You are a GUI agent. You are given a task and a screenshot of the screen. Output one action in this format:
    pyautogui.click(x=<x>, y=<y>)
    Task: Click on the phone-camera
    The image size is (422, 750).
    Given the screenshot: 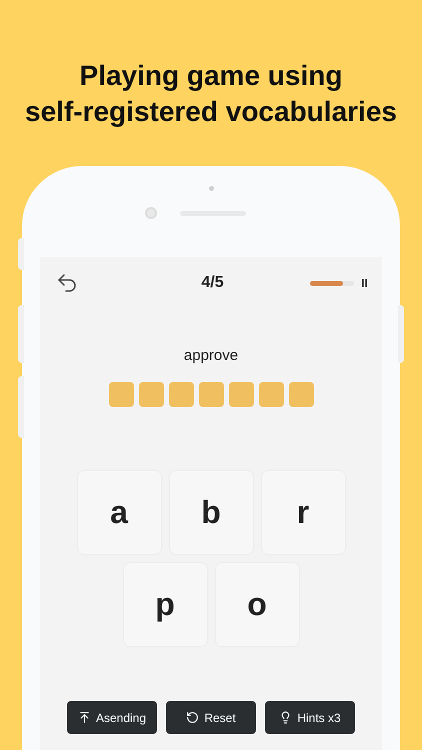 What is the action you would take?
    pyautogui.click(x=151, y=213)
    